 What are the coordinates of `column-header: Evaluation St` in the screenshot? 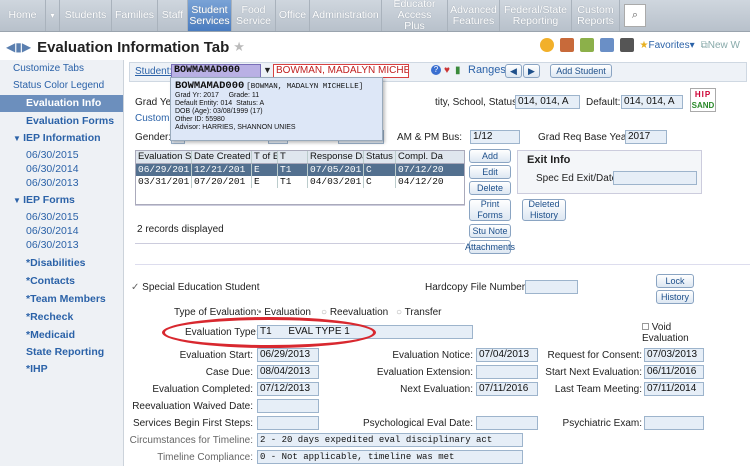 It's located at (164, 157).